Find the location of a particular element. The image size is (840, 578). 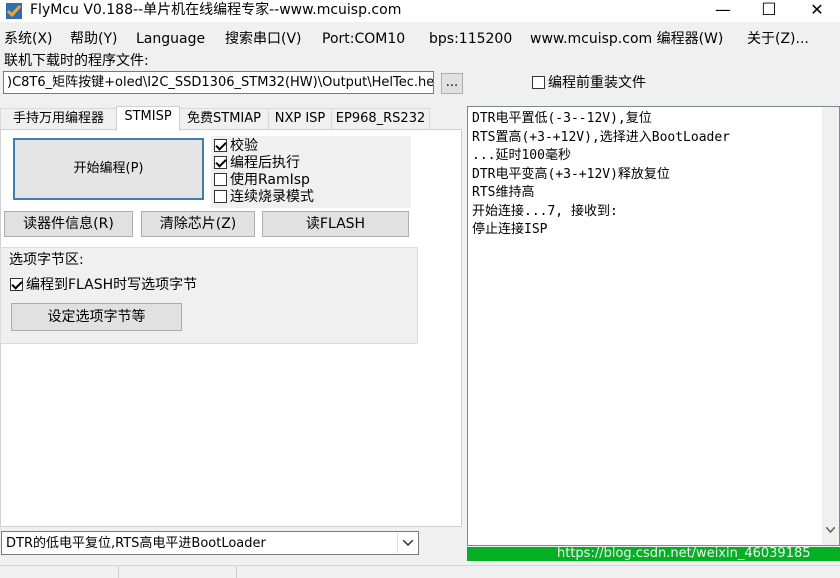

verify-label: 校验 is located at coordinates (244, 146).